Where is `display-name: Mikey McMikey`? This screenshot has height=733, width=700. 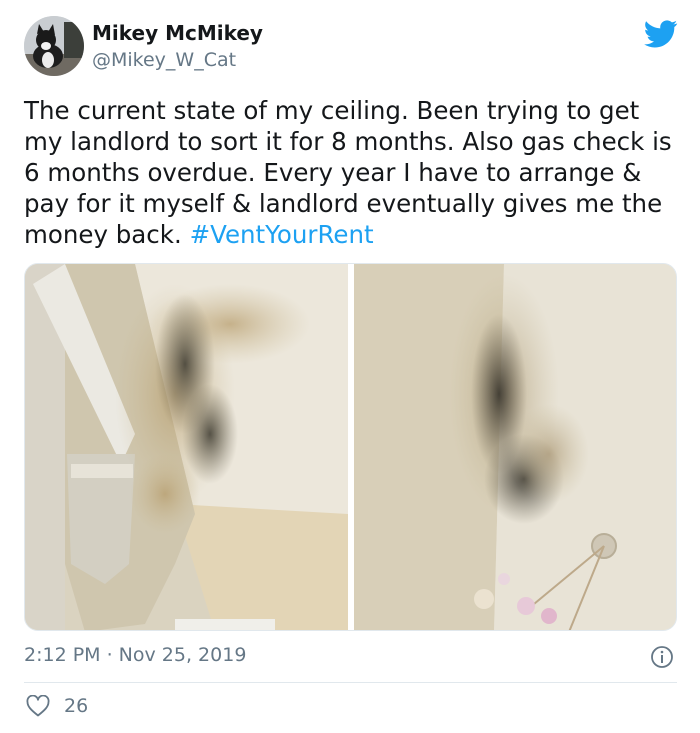 display-name: Mikey McMikey is located at coordinates (177, 33).